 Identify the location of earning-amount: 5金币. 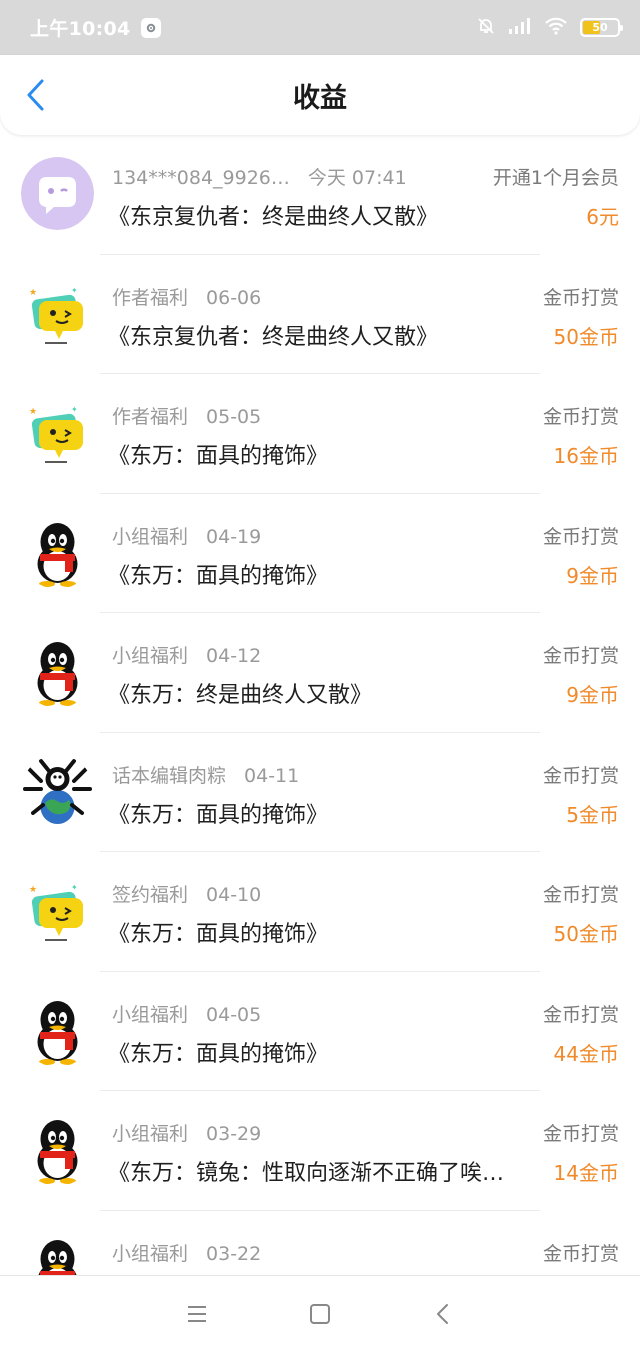
(592, 814).